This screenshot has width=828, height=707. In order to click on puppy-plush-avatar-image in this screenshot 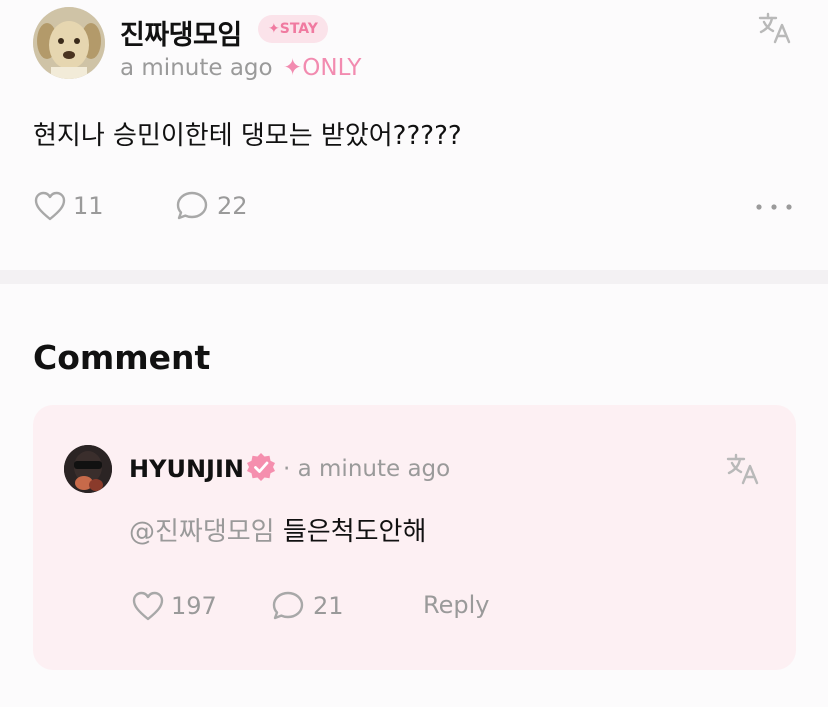, I will do `click(69, 43)`.